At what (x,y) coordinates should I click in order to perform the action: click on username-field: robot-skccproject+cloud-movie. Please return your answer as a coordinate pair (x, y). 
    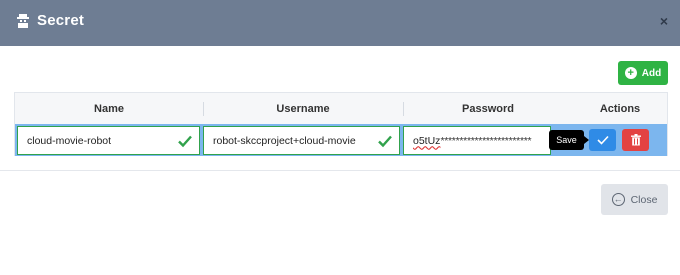
    Looking at the image, I should click on (301, 140).